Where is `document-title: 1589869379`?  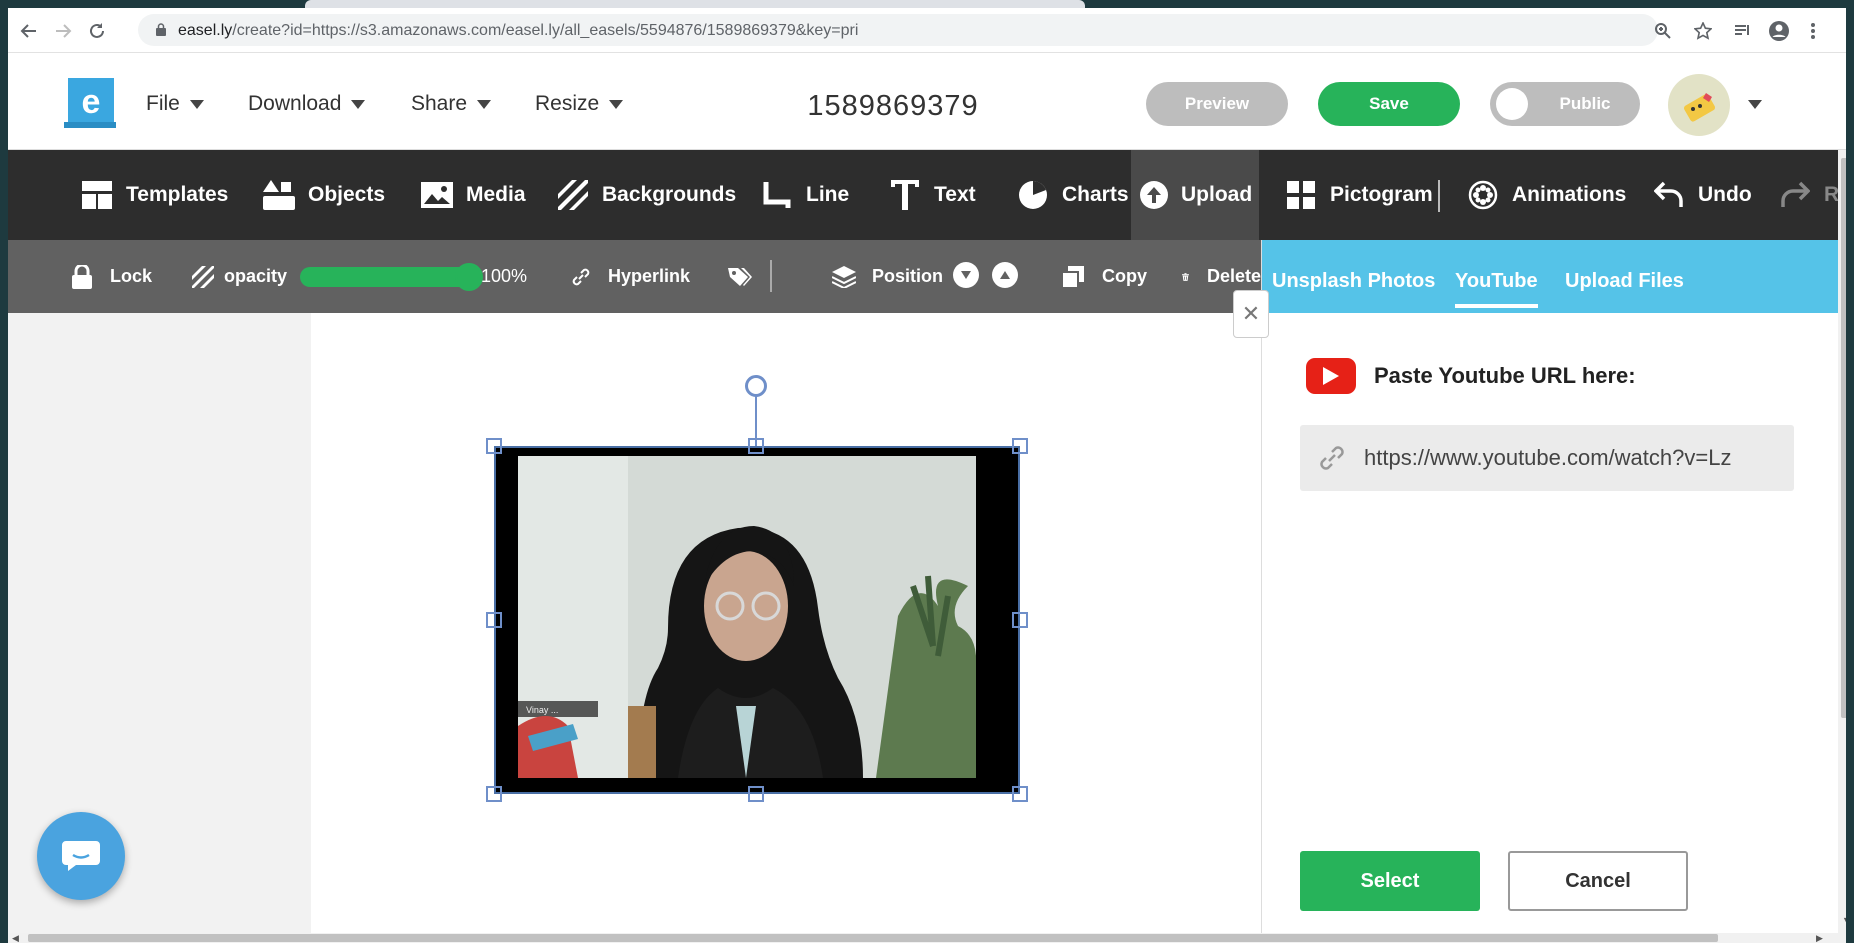 document-title: 1589869379 is located at coordinates (893, 106).